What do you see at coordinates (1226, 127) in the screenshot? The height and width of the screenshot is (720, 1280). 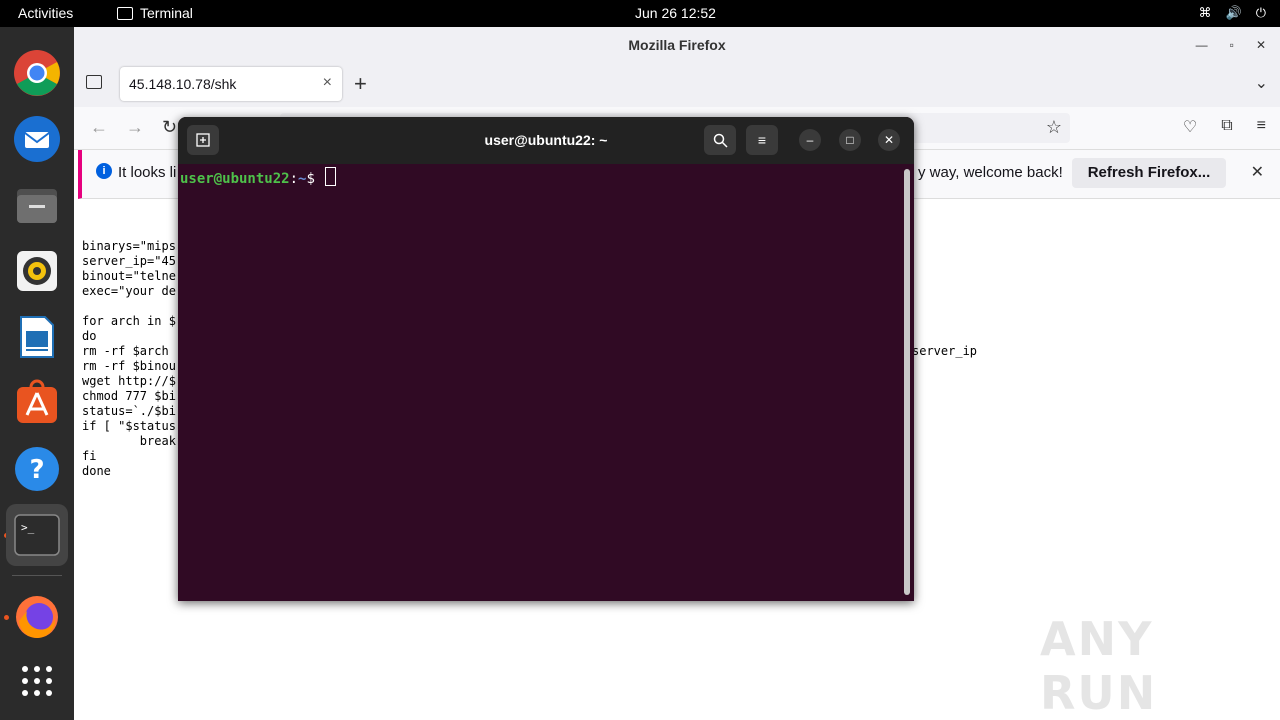 I see `extensions-icon: ⧉` at bounding box center [1226, 127].